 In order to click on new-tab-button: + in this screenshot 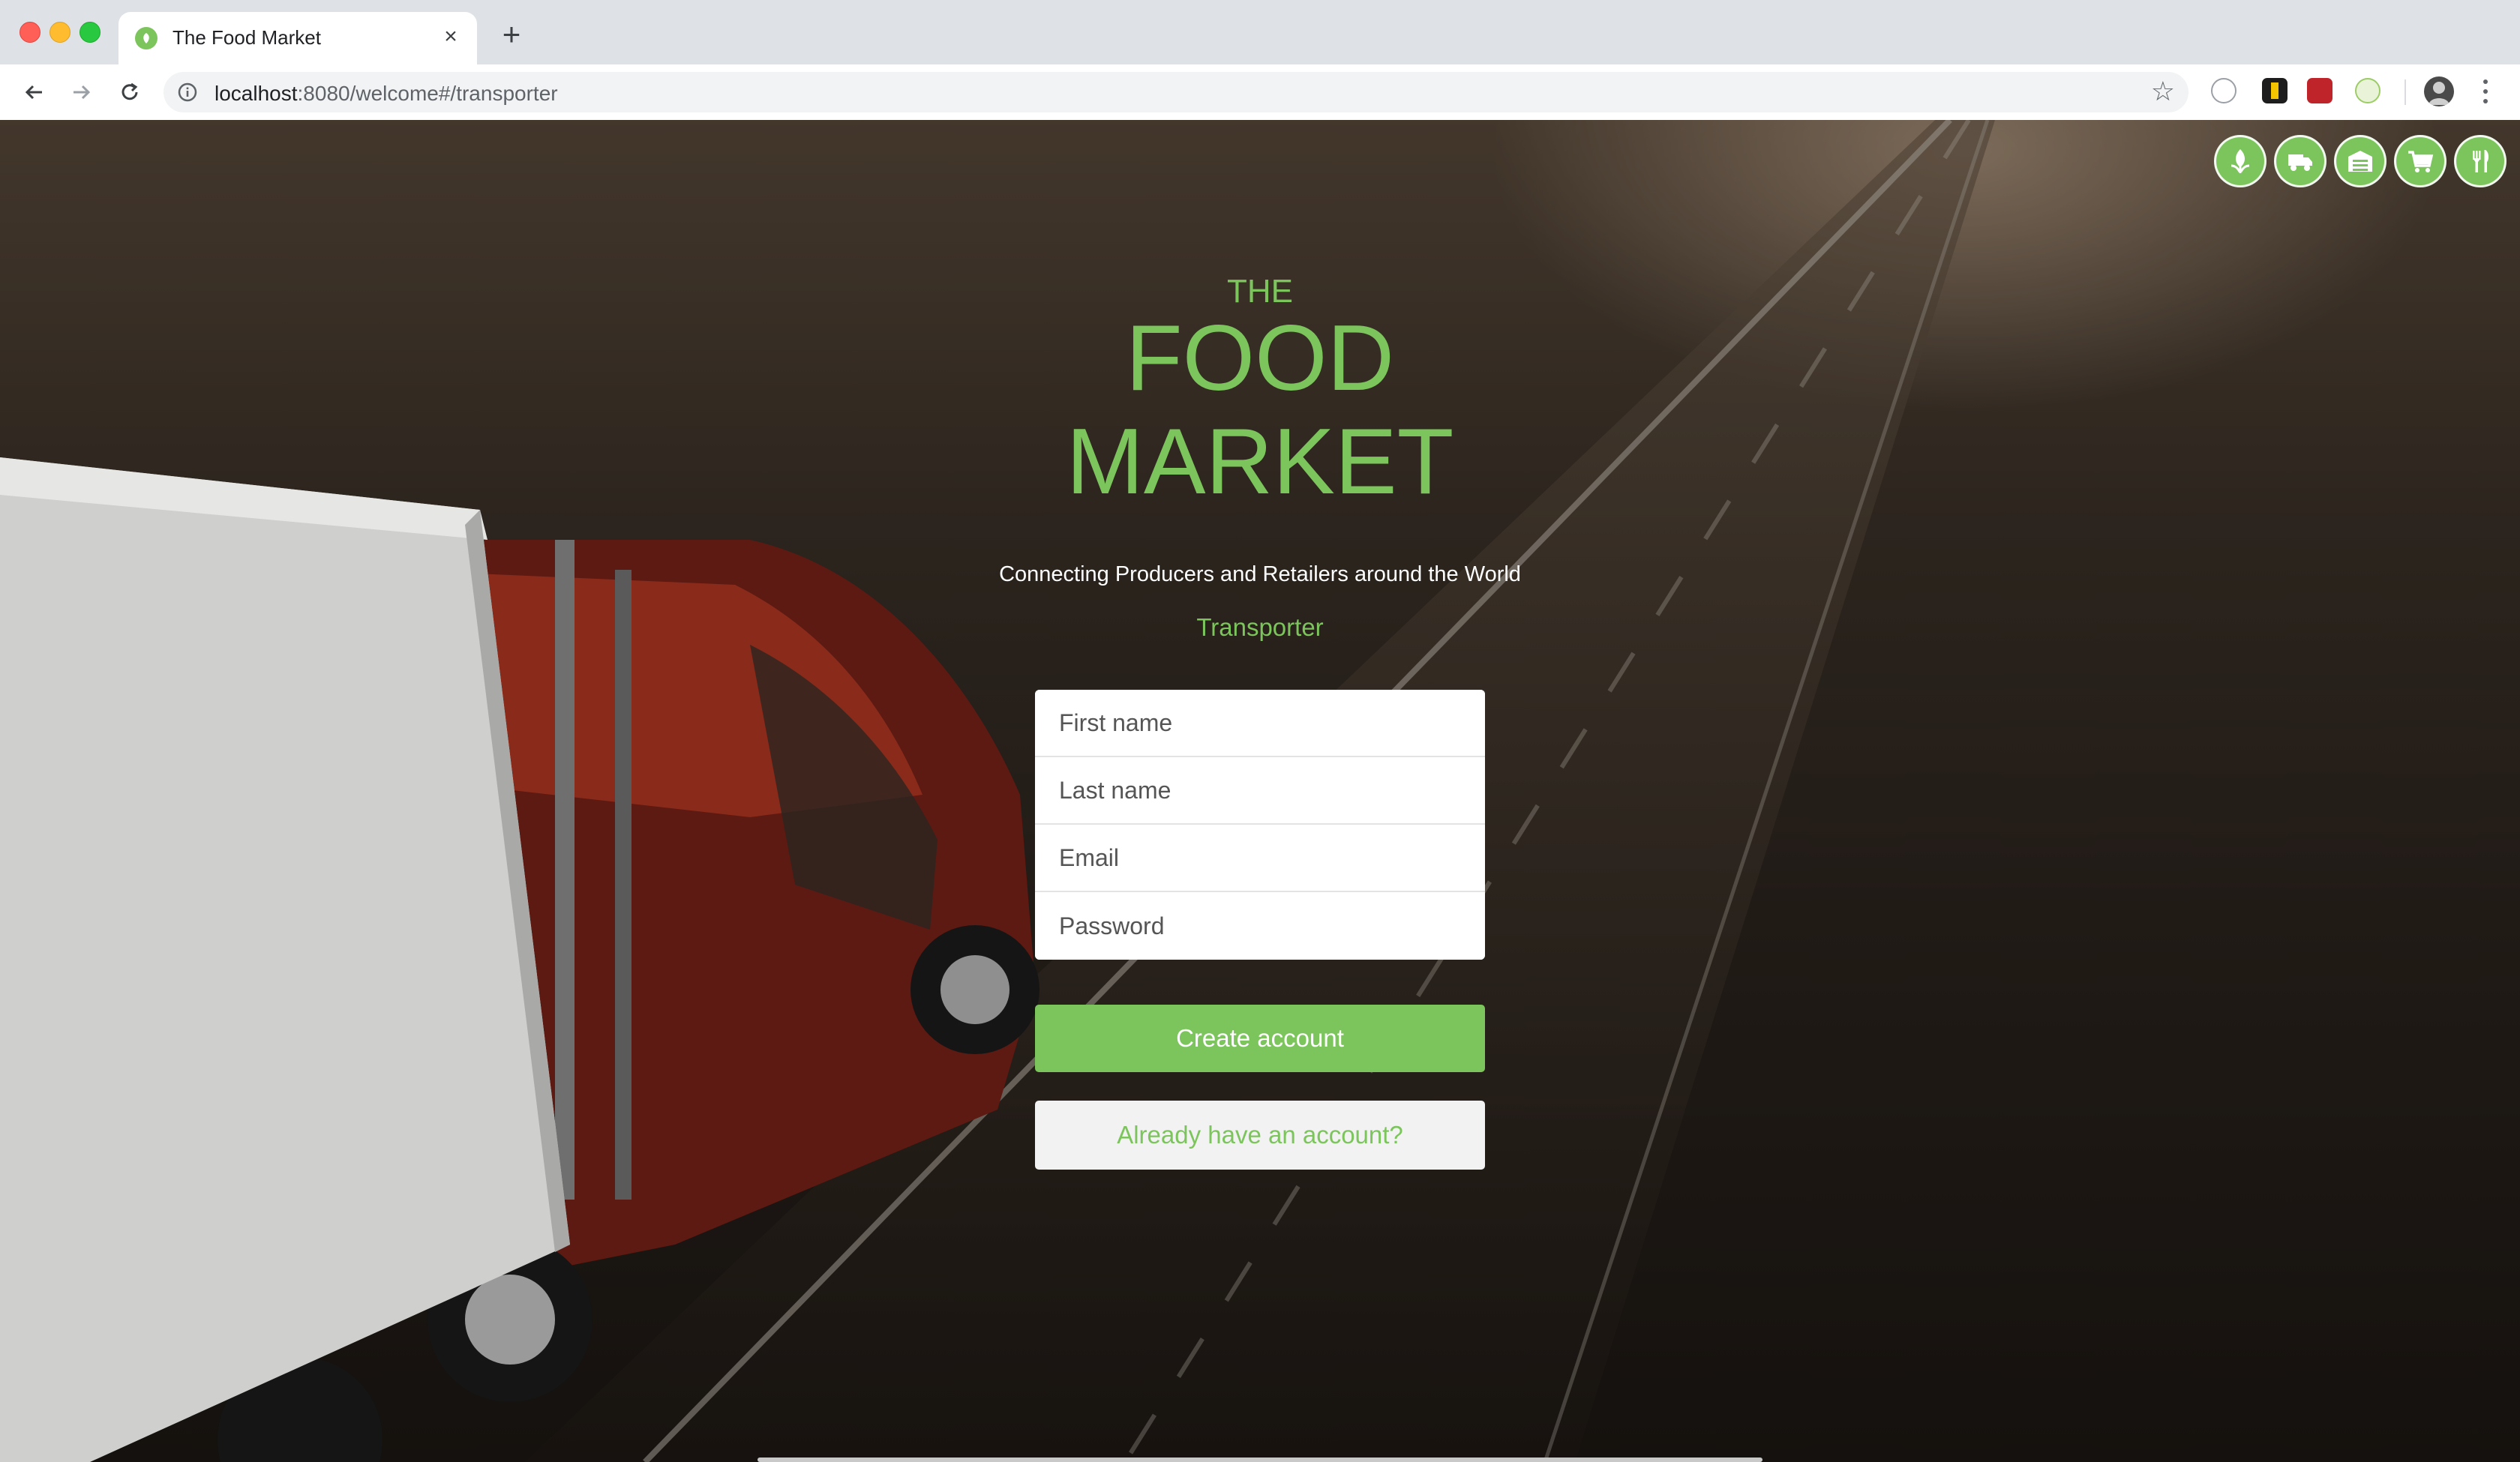, I will do `click(511, 34)`.